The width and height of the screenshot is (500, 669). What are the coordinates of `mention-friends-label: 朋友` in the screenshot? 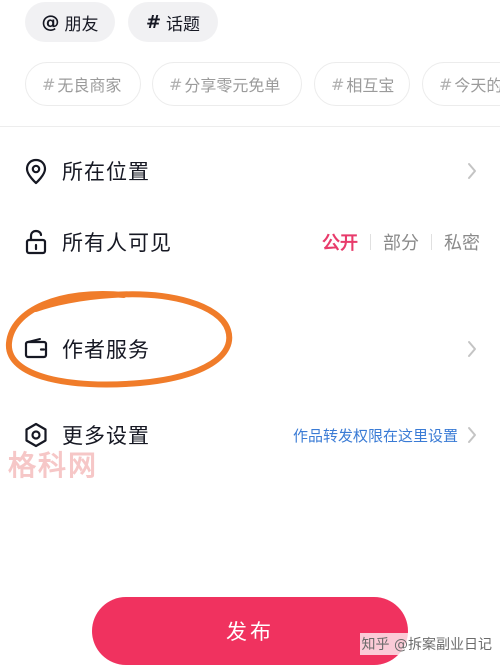 It's located at (81, 24).